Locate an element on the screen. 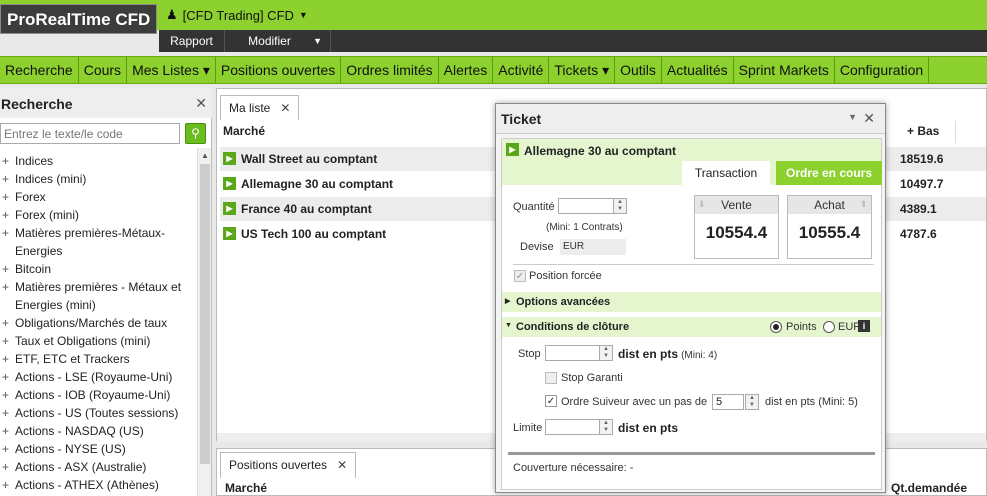  column-header-qt-demandee: Qt.demandée is located at coordinates (929, 488).